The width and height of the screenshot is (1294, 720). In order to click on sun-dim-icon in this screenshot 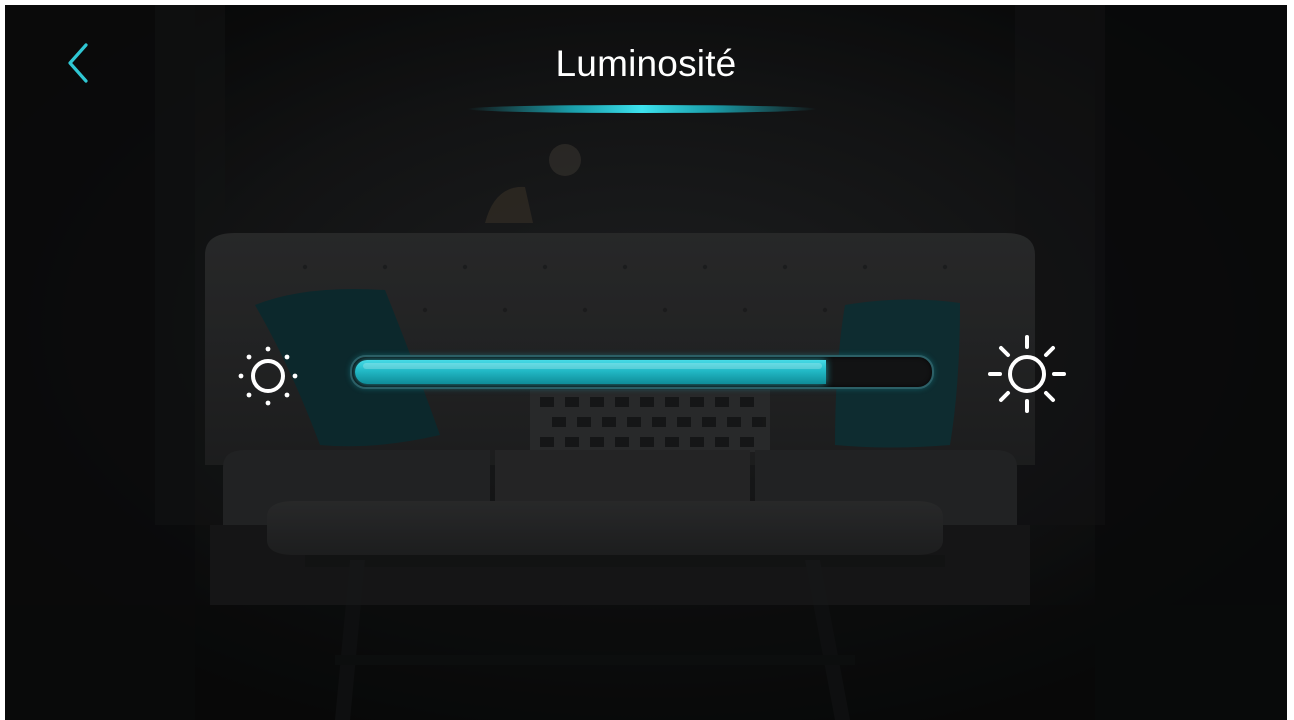, I will do `click(268, 376)`.